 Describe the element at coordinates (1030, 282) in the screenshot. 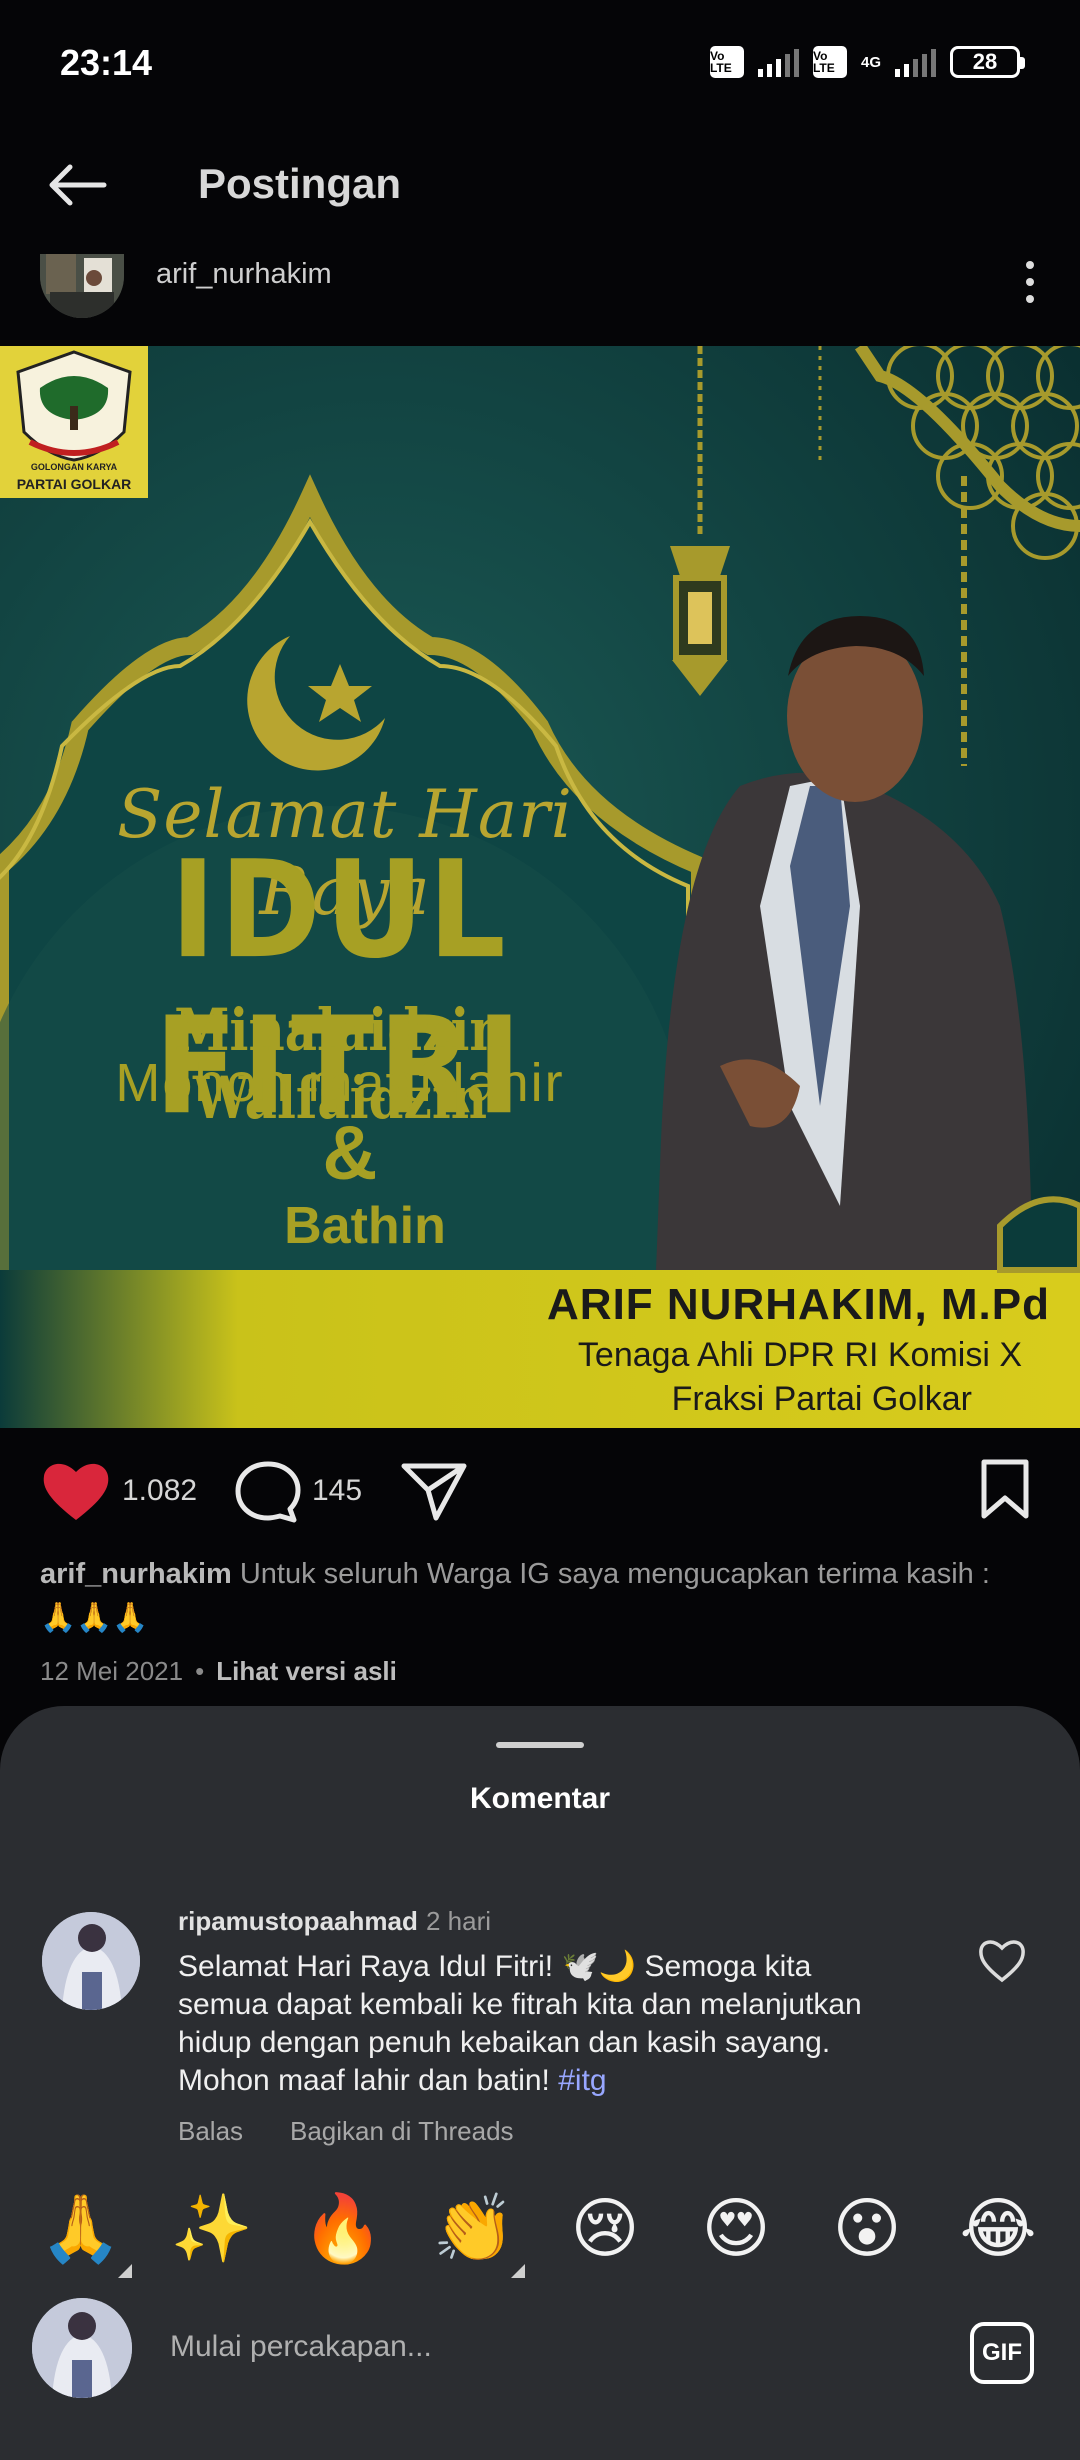

I see `more-options-icon` at that location.